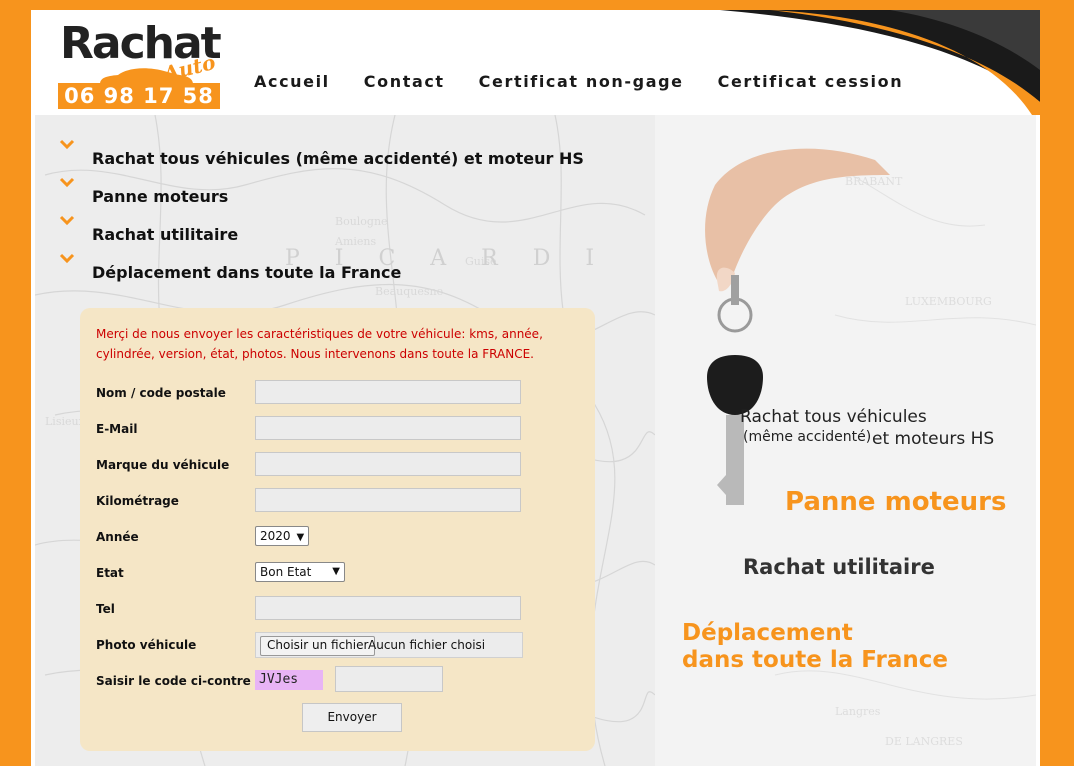  What do you see at coordinates (811, 81) in the screenshot?
I see `nav-certificat-cession: Certificat cession` at bounding box center [811, 81].